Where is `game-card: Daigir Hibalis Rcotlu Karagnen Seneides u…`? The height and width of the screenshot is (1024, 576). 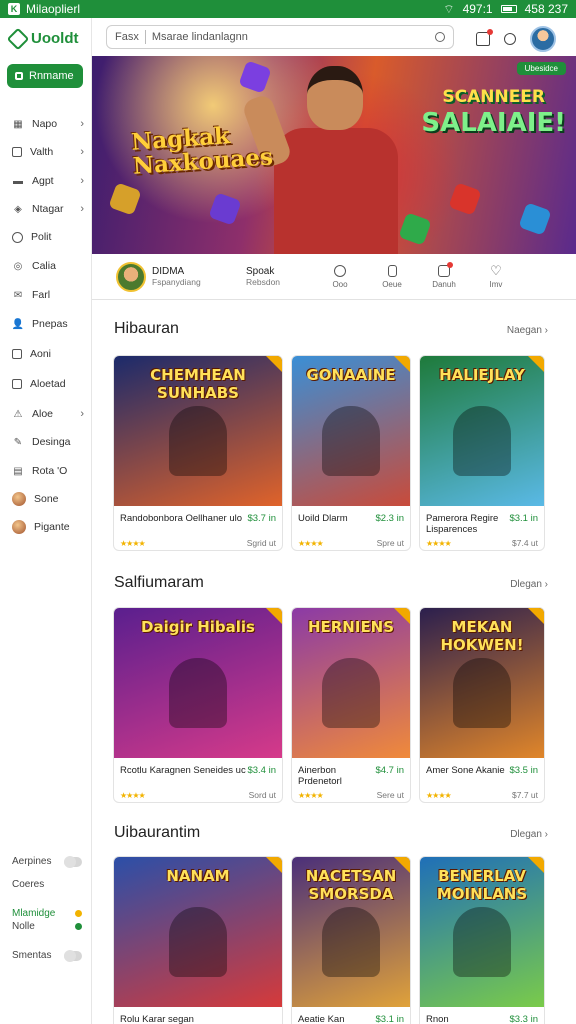
game-card: Daigir Hibalis Rcotlu Karagnen Seneides u… is located at coordinates (198, 705).